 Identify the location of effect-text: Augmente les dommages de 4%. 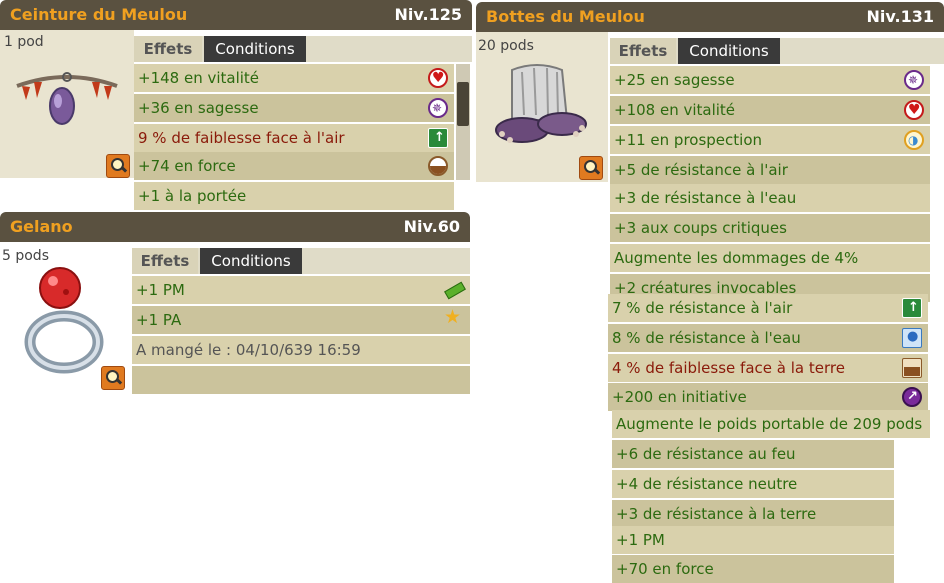
(736, 258).